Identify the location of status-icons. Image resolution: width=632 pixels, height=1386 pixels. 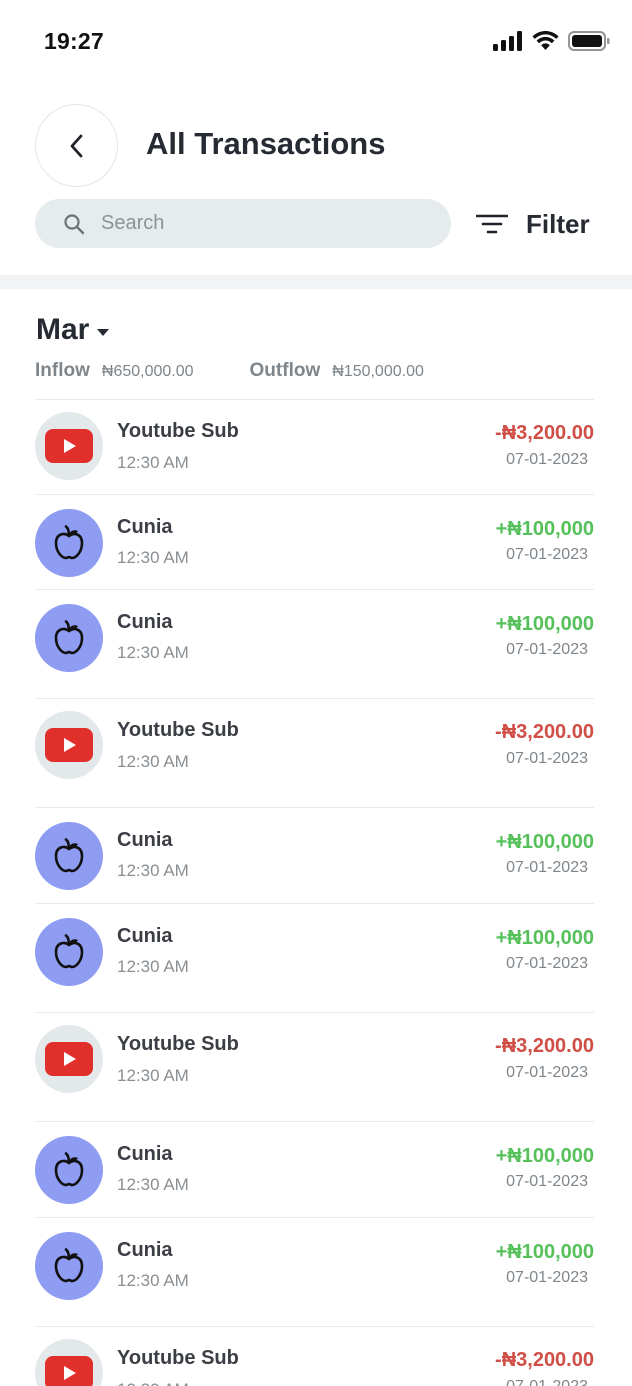
(551, 41).